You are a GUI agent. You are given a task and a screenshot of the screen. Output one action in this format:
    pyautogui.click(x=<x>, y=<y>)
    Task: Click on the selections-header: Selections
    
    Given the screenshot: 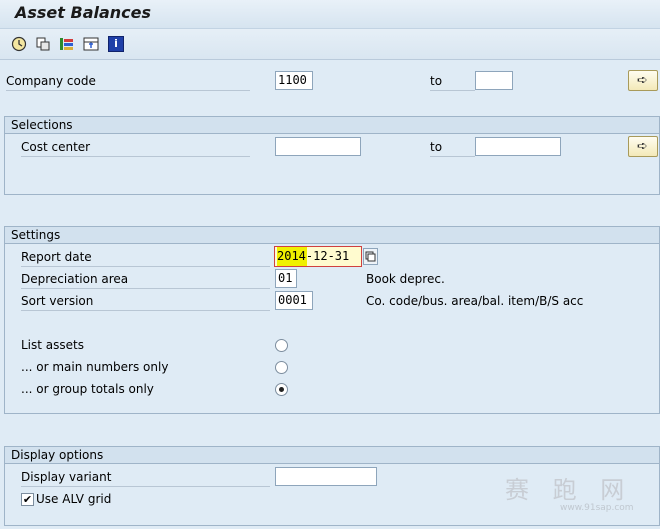 What is the action you would take?
    pyautogui.click(x=332, y=125)
    